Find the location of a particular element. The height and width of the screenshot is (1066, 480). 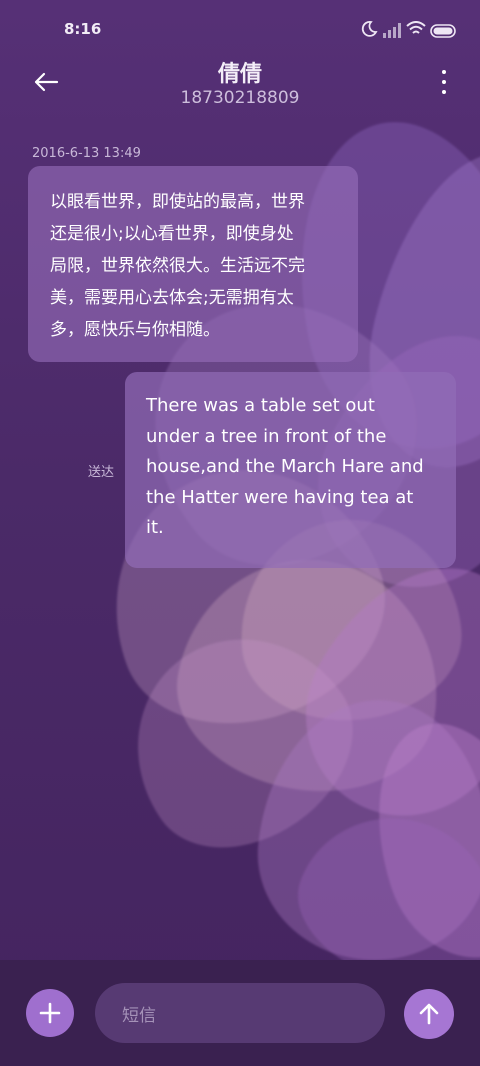

contact-name: 倩倩 is located at coordinates (239, 74).